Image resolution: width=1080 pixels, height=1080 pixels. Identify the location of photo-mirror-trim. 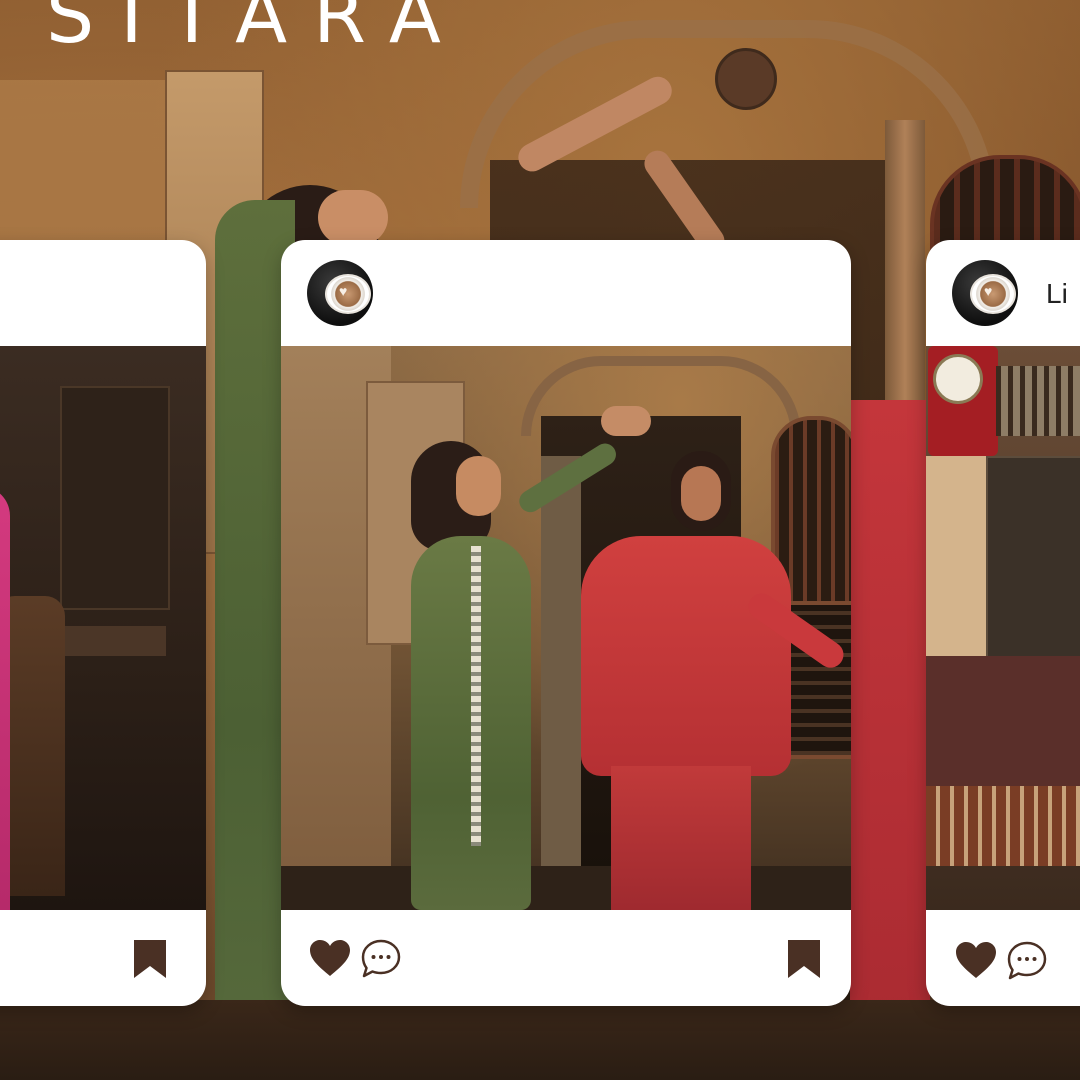
(476, 696).